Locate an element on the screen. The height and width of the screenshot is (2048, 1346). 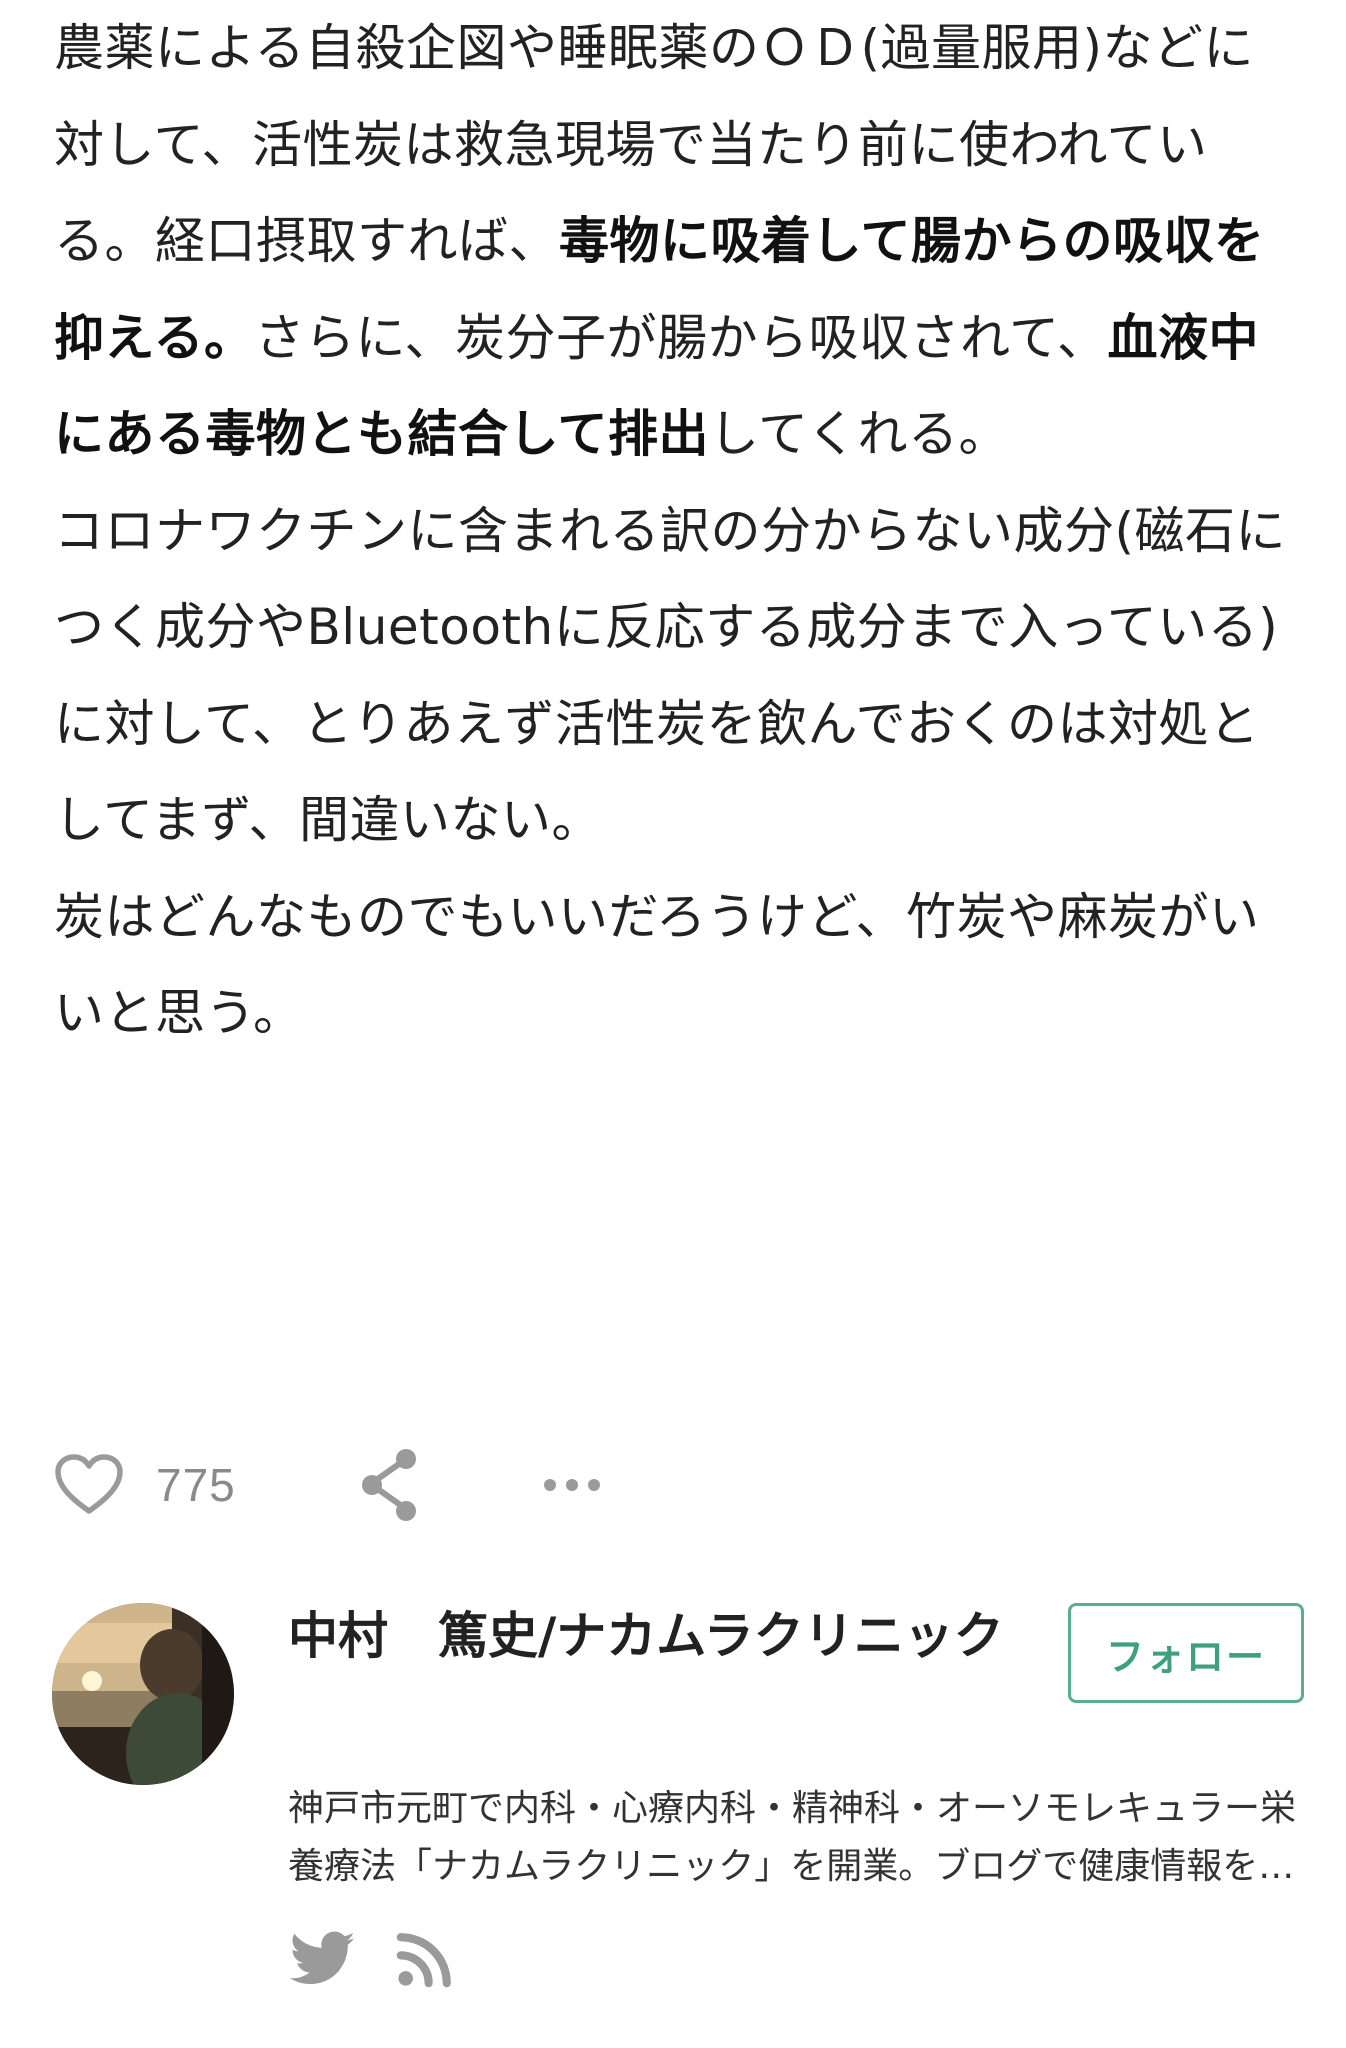
follow-button: フォロー is located at coordinates (1186, 1653).